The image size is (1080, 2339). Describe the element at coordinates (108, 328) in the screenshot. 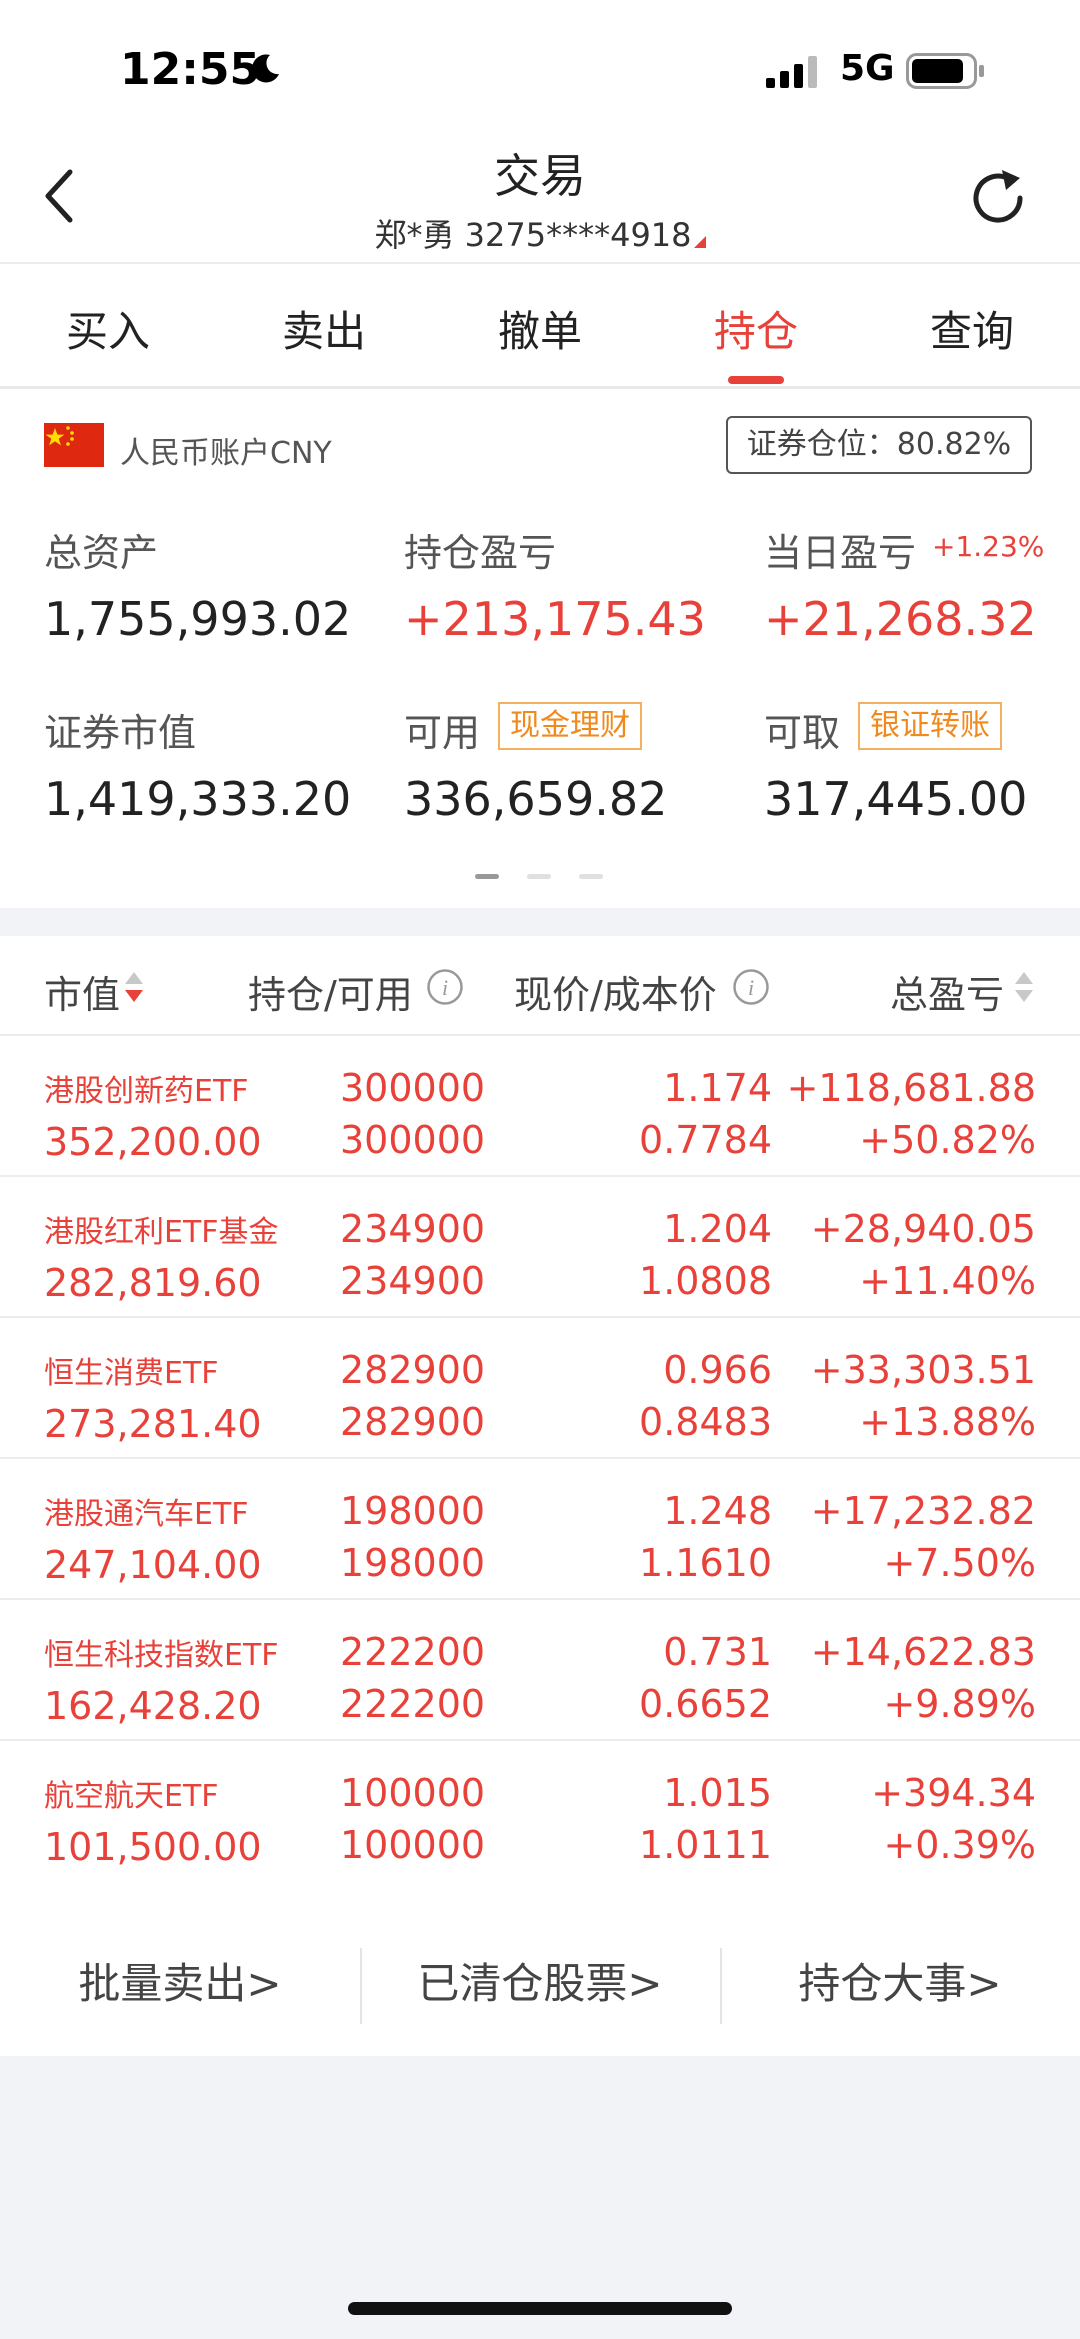

I see `tab-buy: 买入` at that location.